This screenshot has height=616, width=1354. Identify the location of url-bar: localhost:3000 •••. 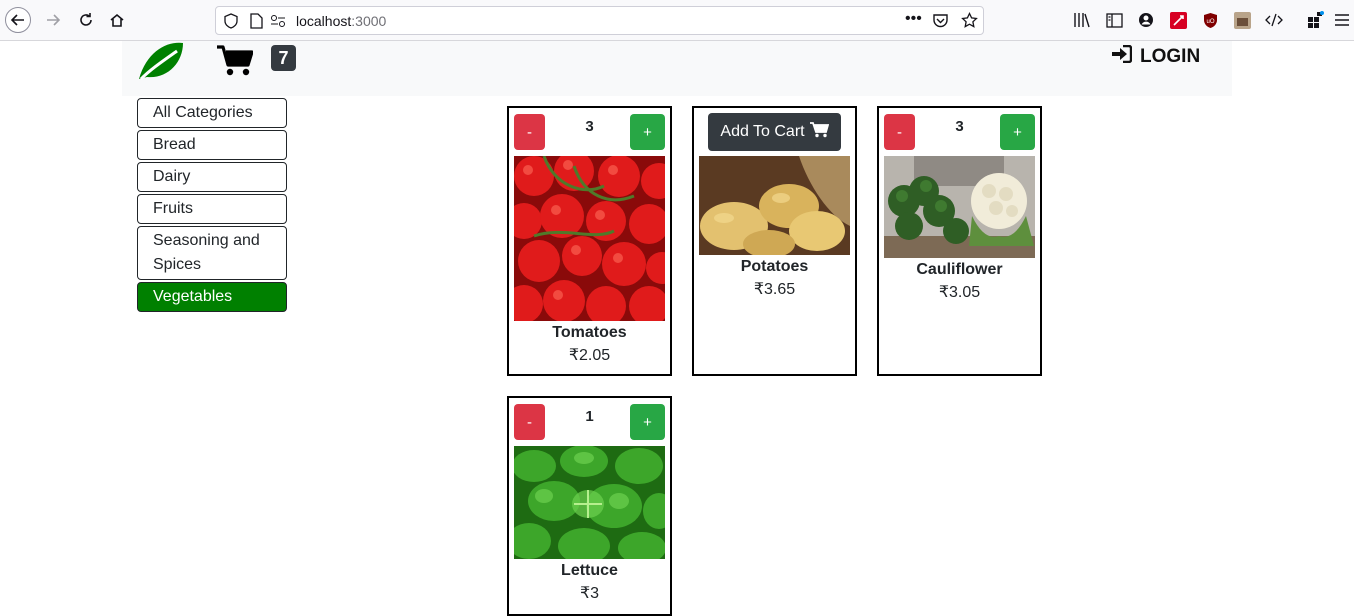
(599, 20).